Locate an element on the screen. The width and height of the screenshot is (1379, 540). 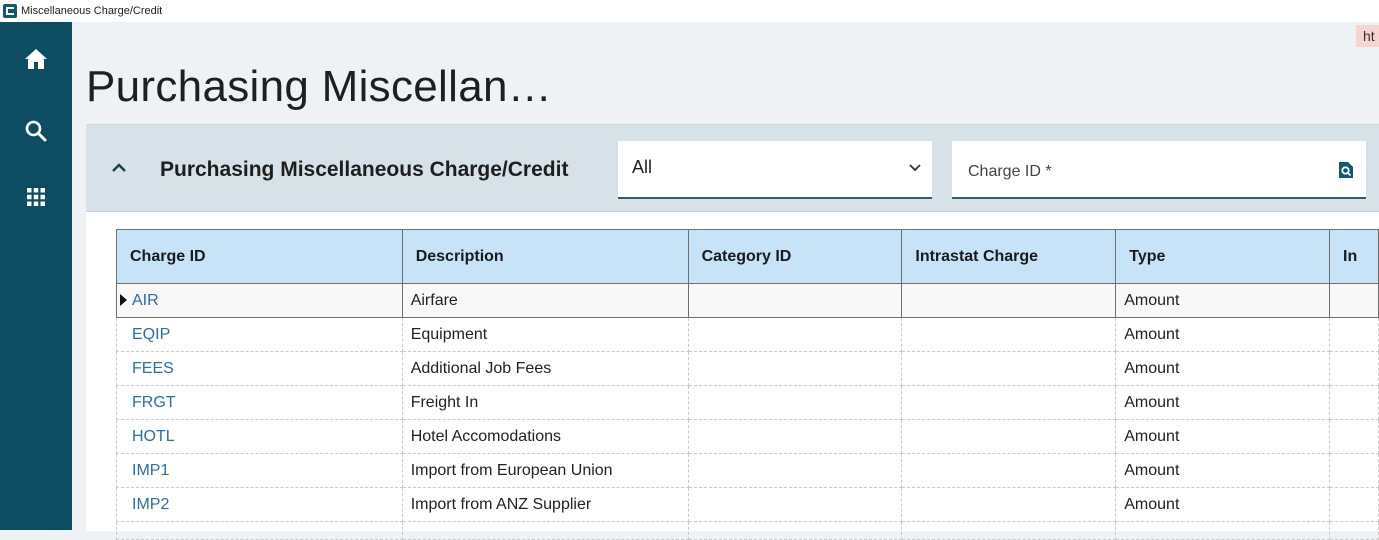
column-header-description: Description is located at coordinates (545, 256).